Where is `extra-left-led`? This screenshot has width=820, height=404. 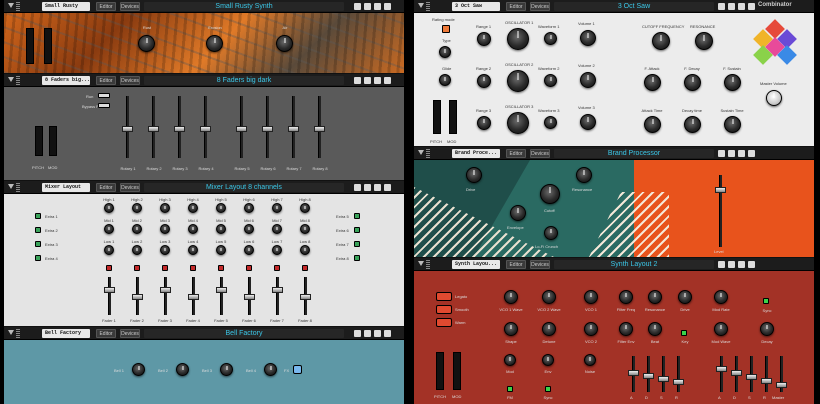 extra-left-led is located at coordinates (38, 216).